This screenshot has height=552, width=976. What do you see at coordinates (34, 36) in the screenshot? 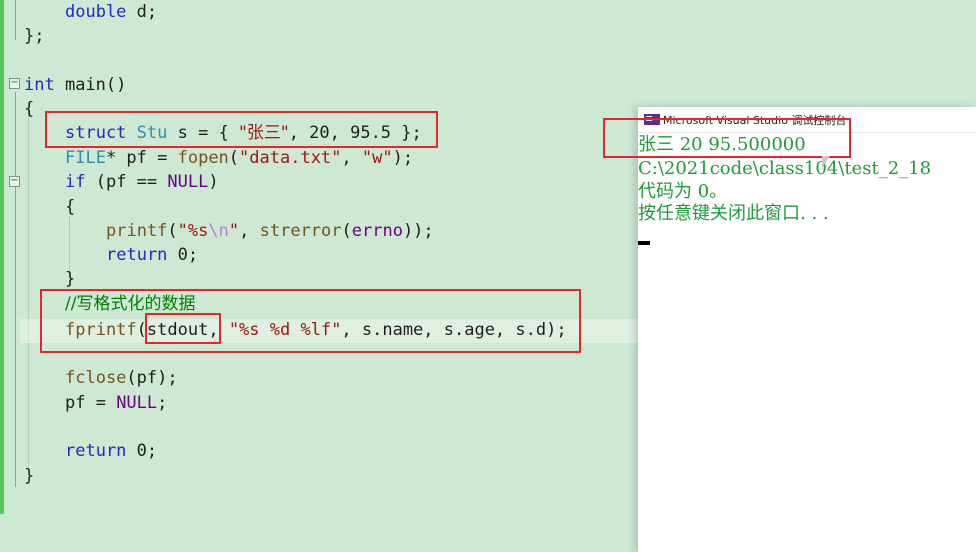
I see `code-line: };` at bounding box center [34, 36].